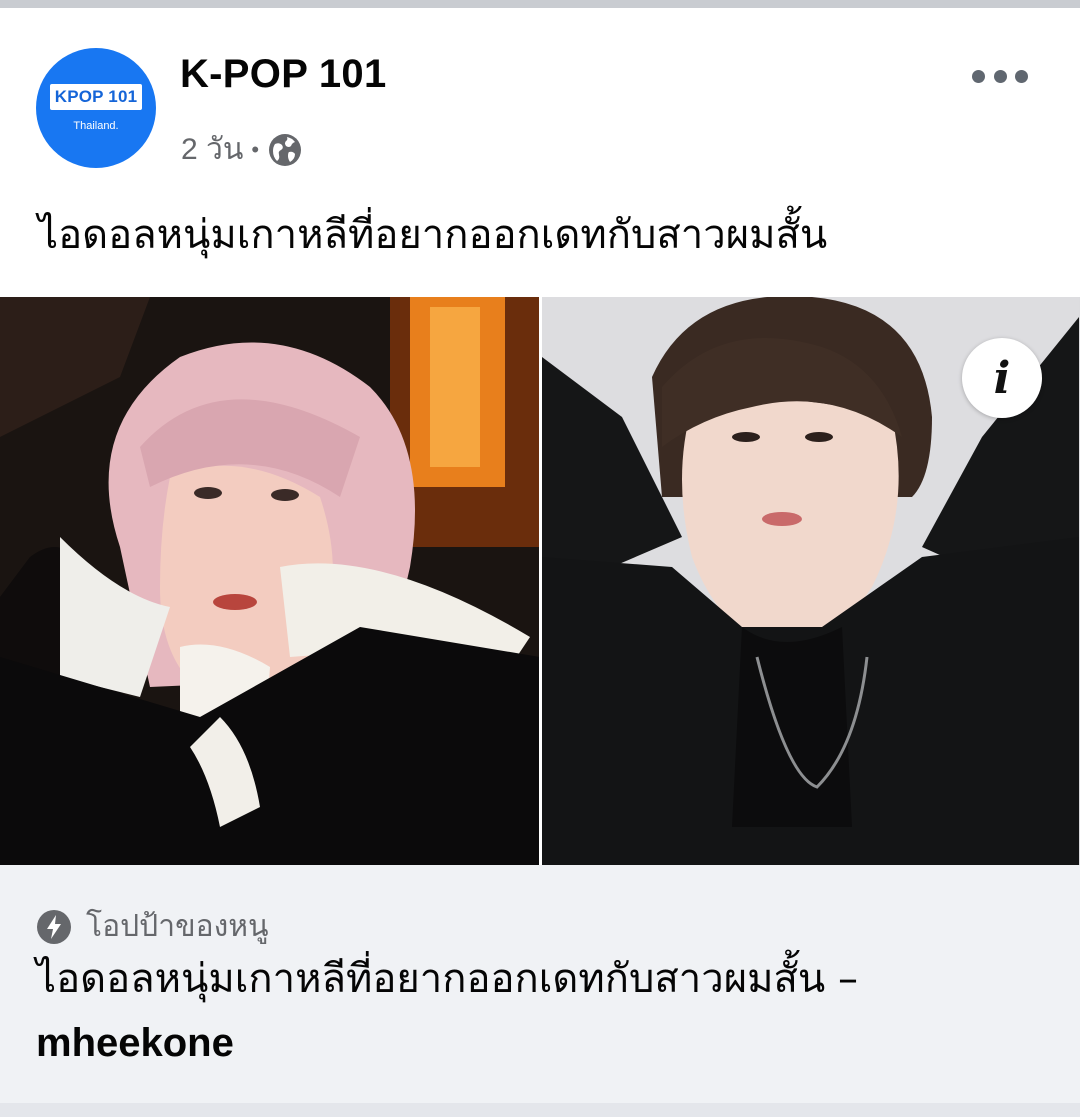 This screenshot has height=1117, width=1080. I want to click on bolt-icon, so click(54, 927).